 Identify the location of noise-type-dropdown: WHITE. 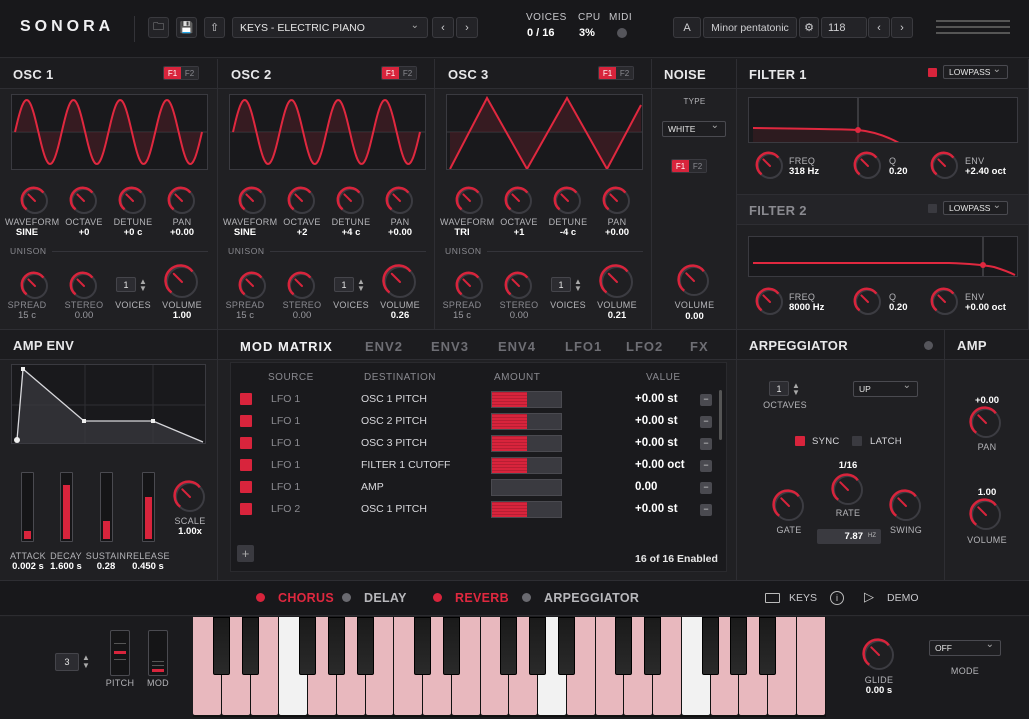
(694, 128).